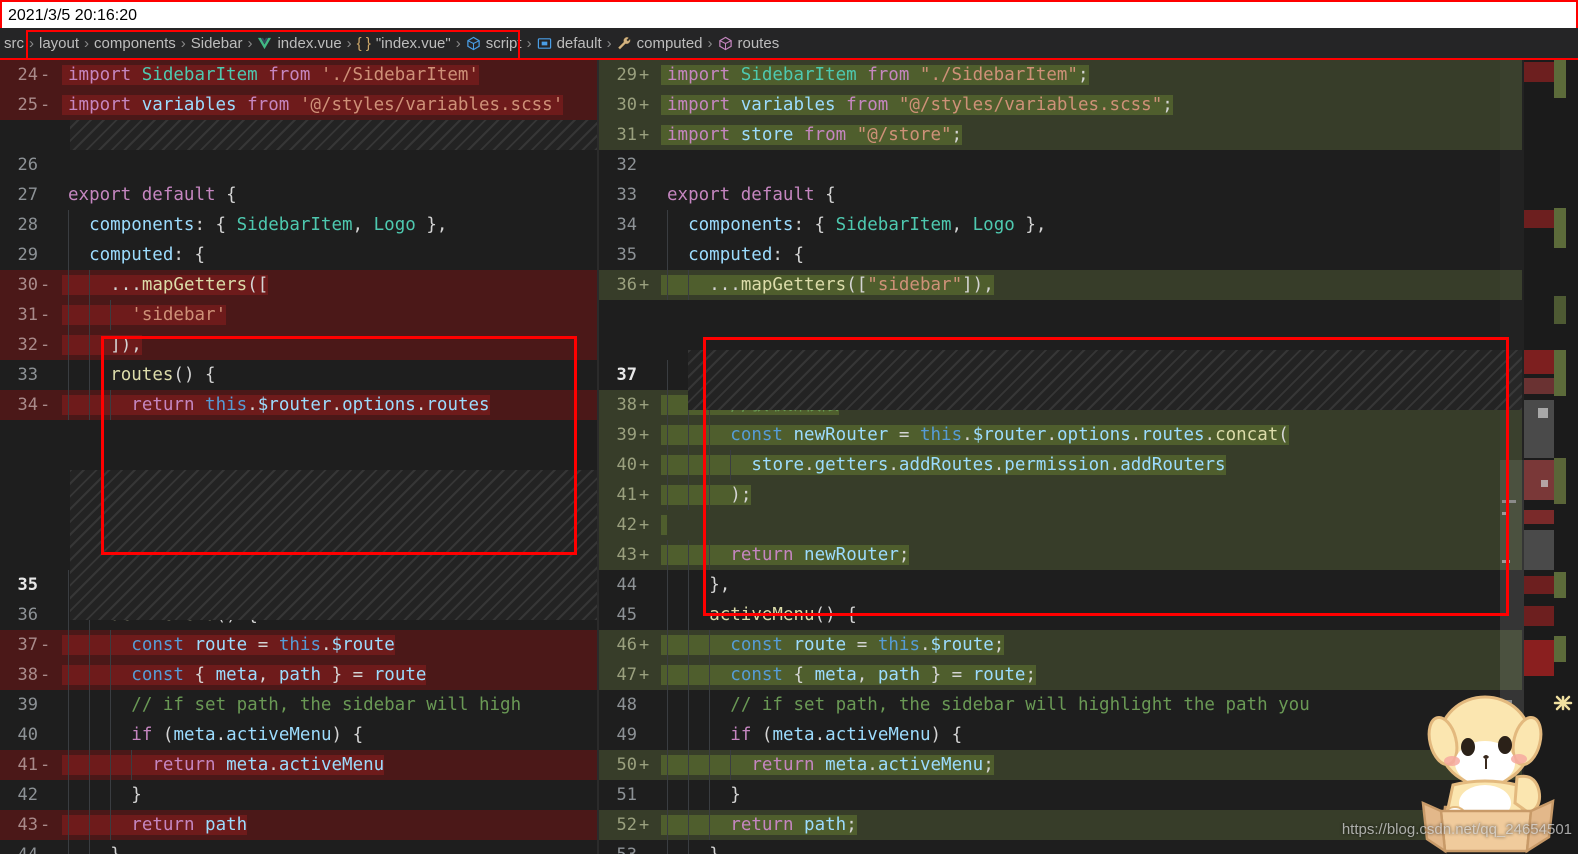  Describe the element at coordinates (299, 43) in the screenshot. I see `breadcrumb-item-index-vue: index.vue` at that location.